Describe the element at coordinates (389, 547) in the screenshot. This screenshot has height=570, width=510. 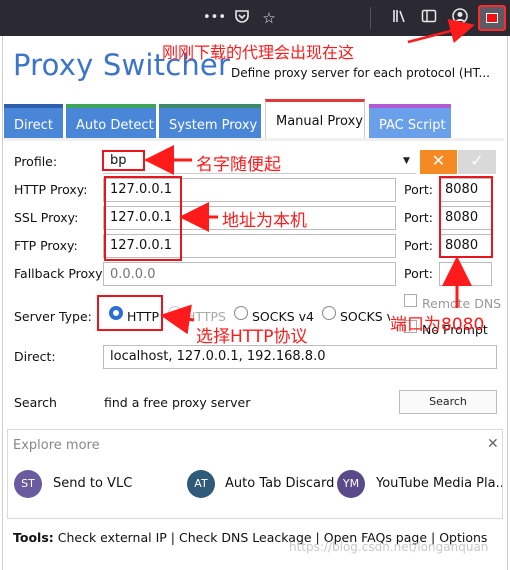
I see `watermark: https://blog.csdn.net/longanquan` at that location.